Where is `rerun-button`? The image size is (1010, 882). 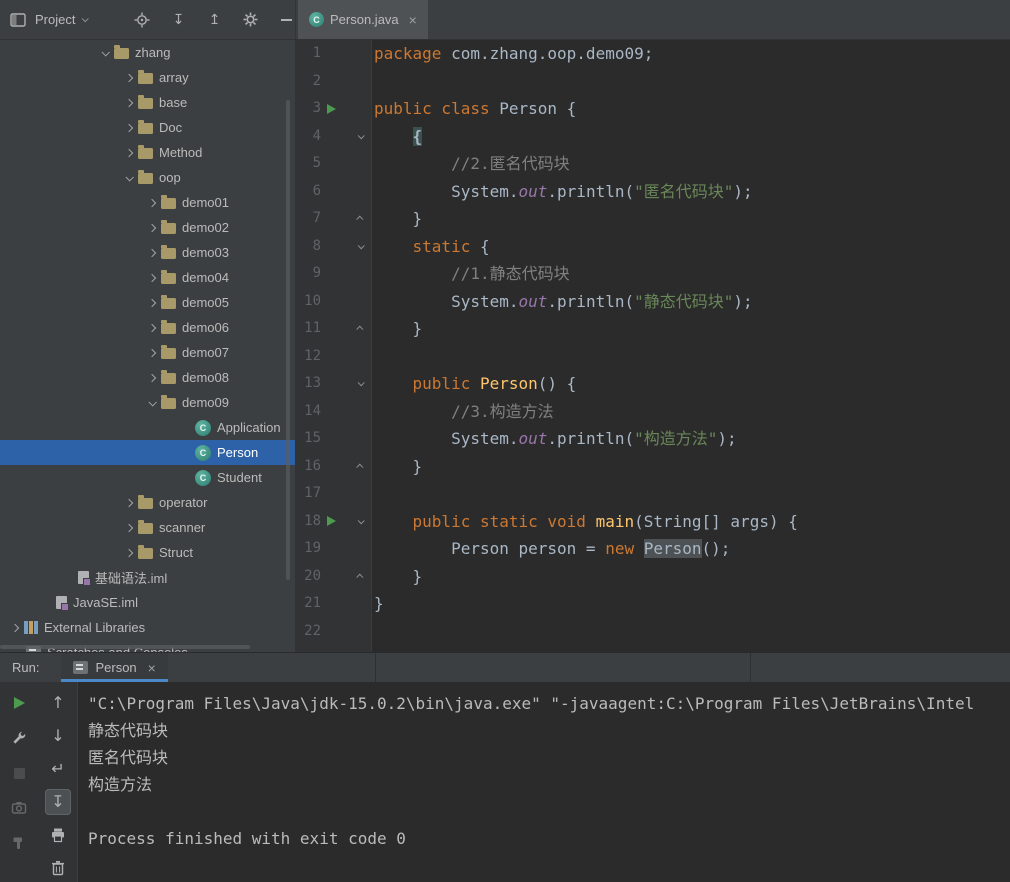
rerun-button is located at coordinates (19, 703).